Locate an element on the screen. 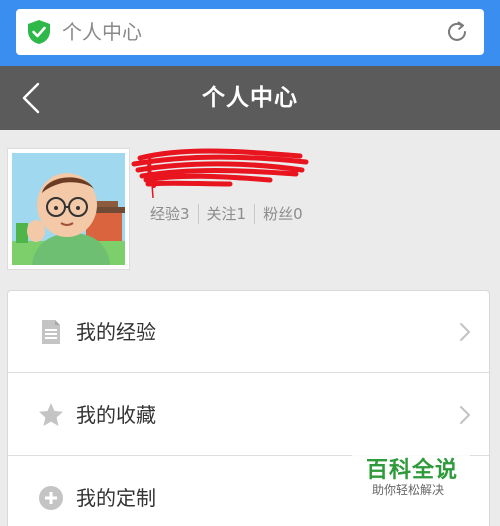 The width and height of the screenshot is (500, 526). reload-icon is located at coordinates (457, 32).